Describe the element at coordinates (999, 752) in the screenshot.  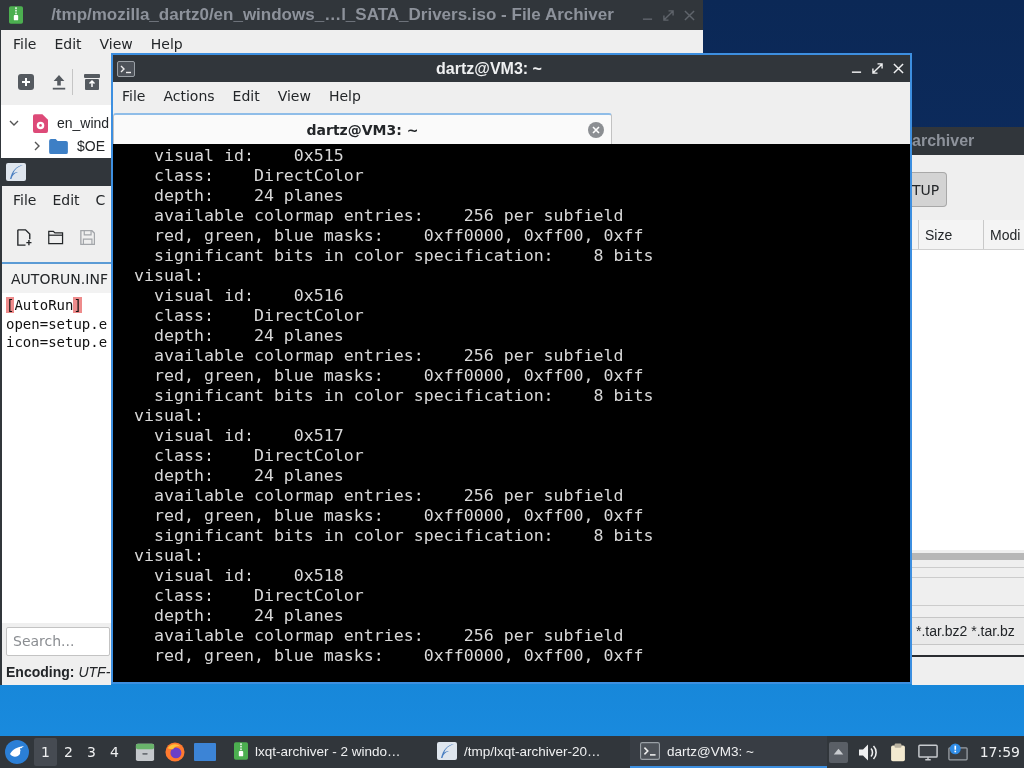
I see `clock: 17:59` at that location.